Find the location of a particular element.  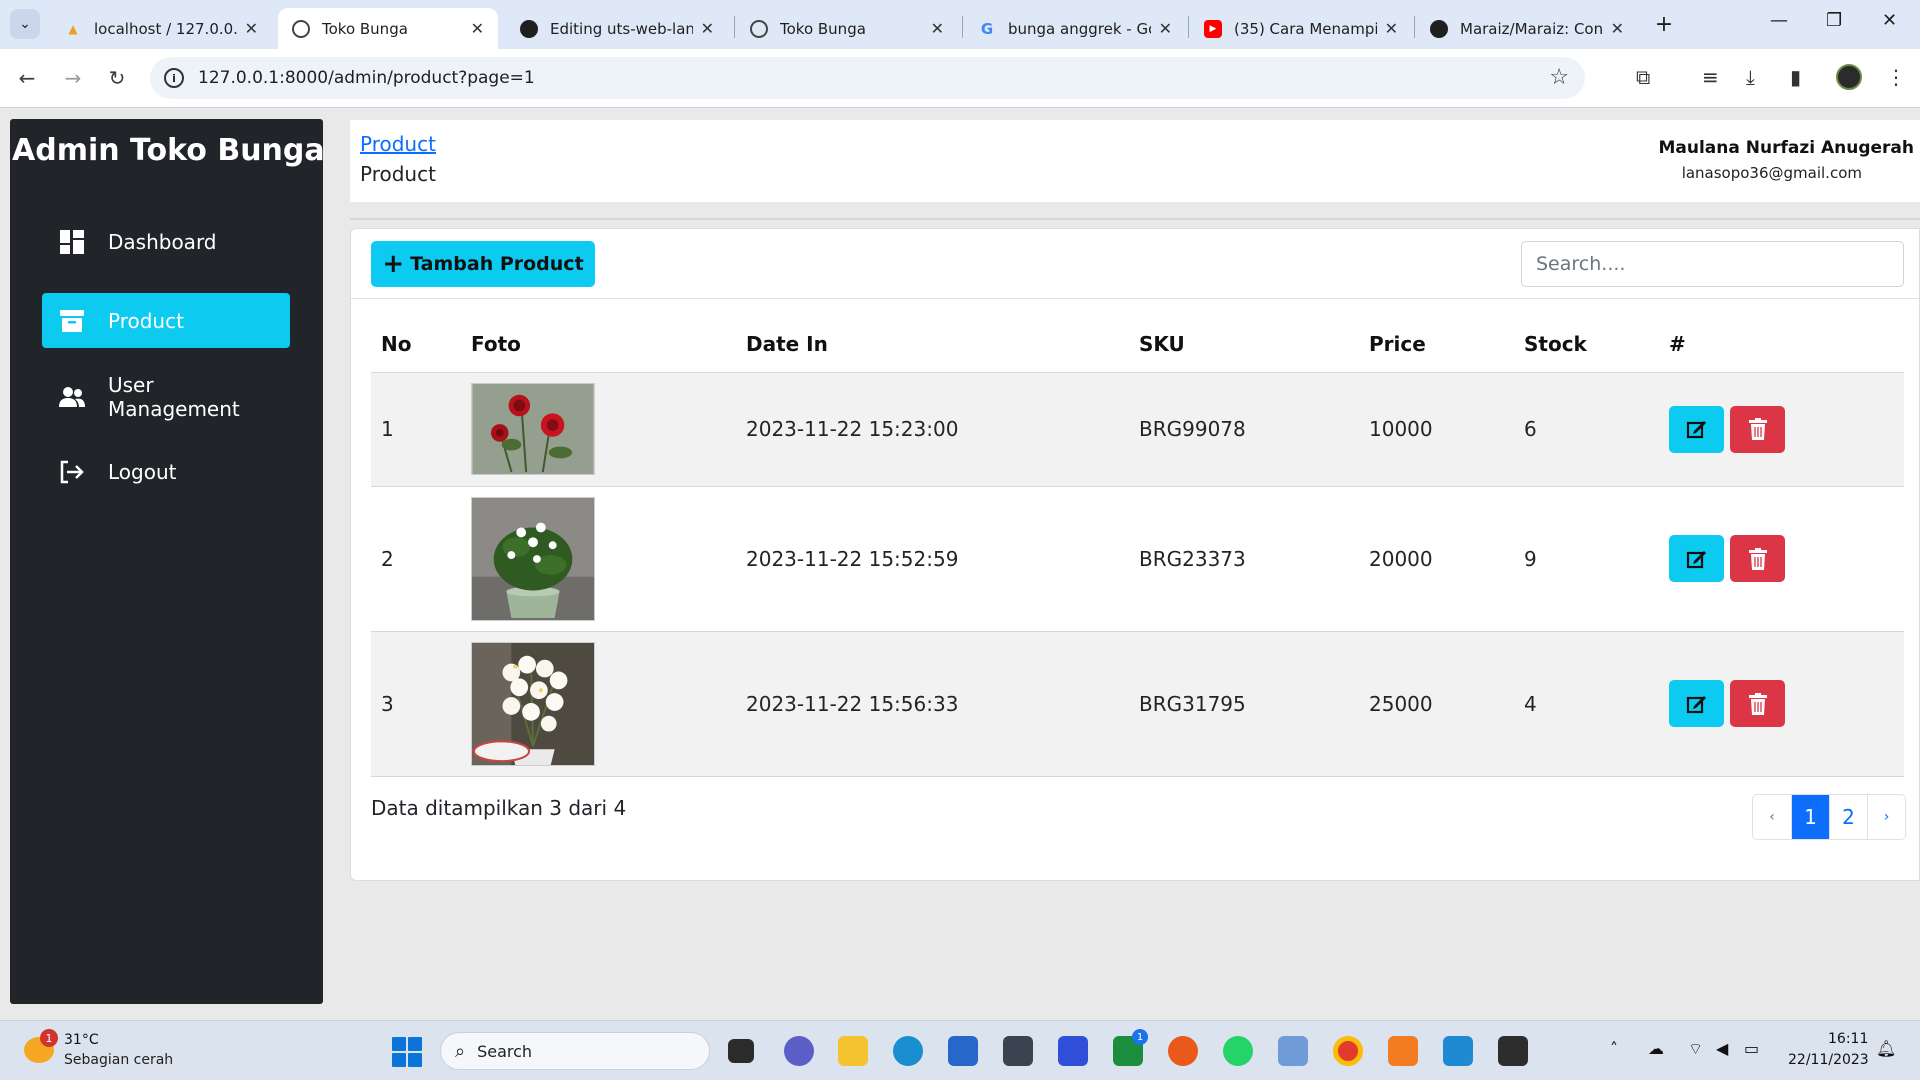

sidebar-item-dashboard: Dashboard is located at coordinates (166, 241).